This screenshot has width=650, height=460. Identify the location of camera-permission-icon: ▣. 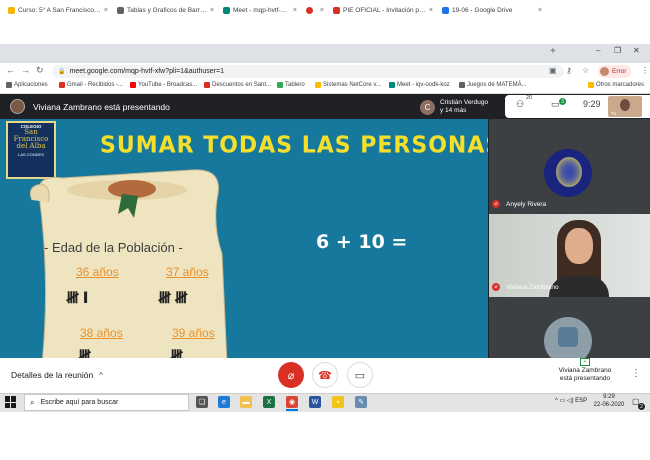
(553, 70).